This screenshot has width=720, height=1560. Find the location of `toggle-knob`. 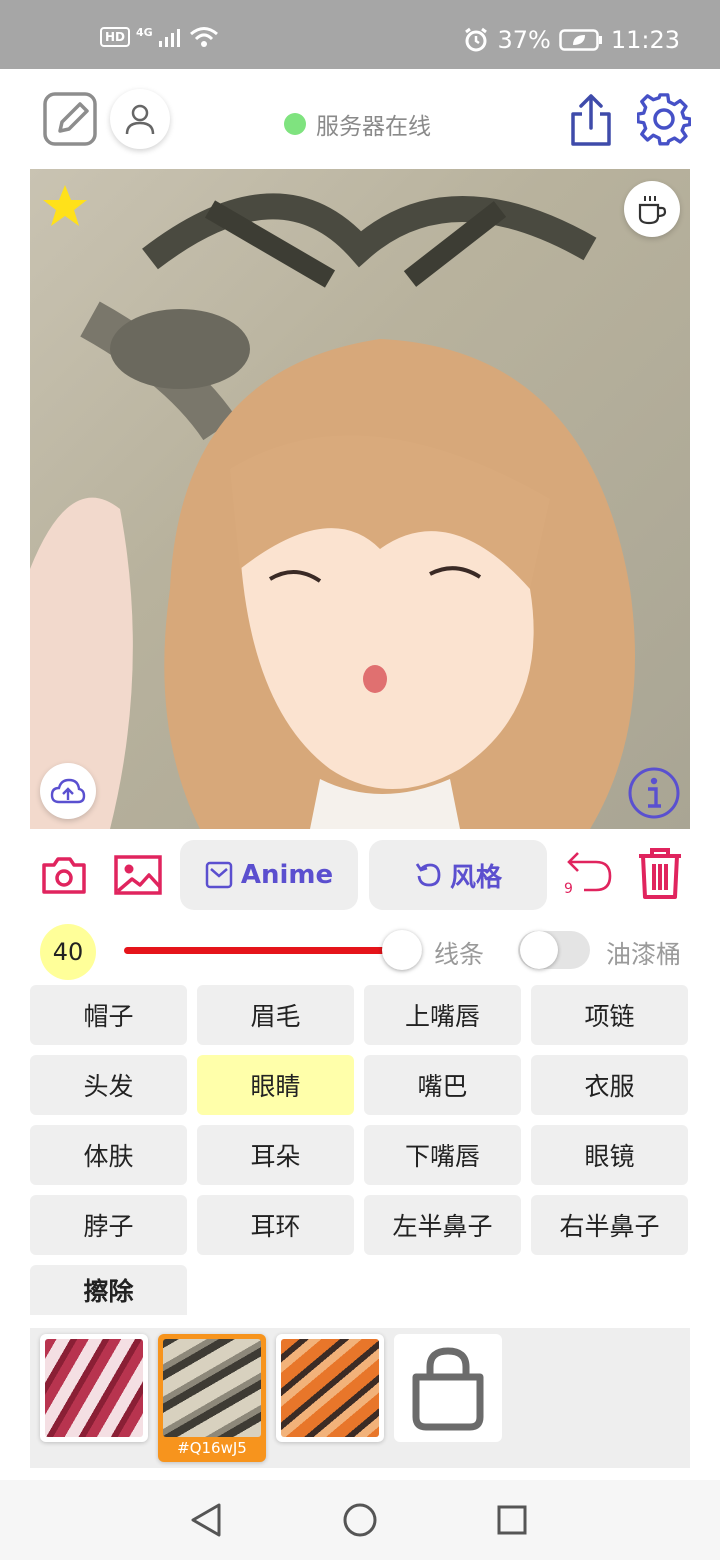

toggle-knob is located at coordinates (539, 950).